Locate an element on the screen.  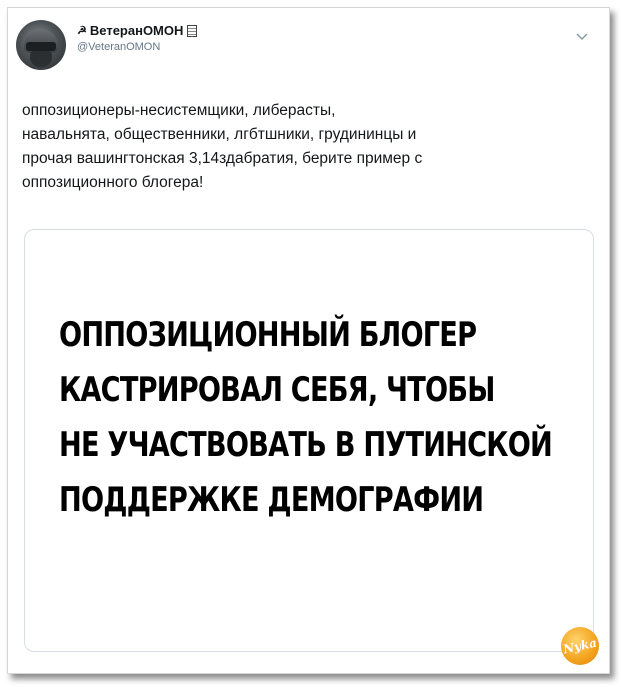
meme-caption-line: НЕ УЧАСТВОВАТЬ В ПУТИНСКОЙ is located at coordinates (306, 445).